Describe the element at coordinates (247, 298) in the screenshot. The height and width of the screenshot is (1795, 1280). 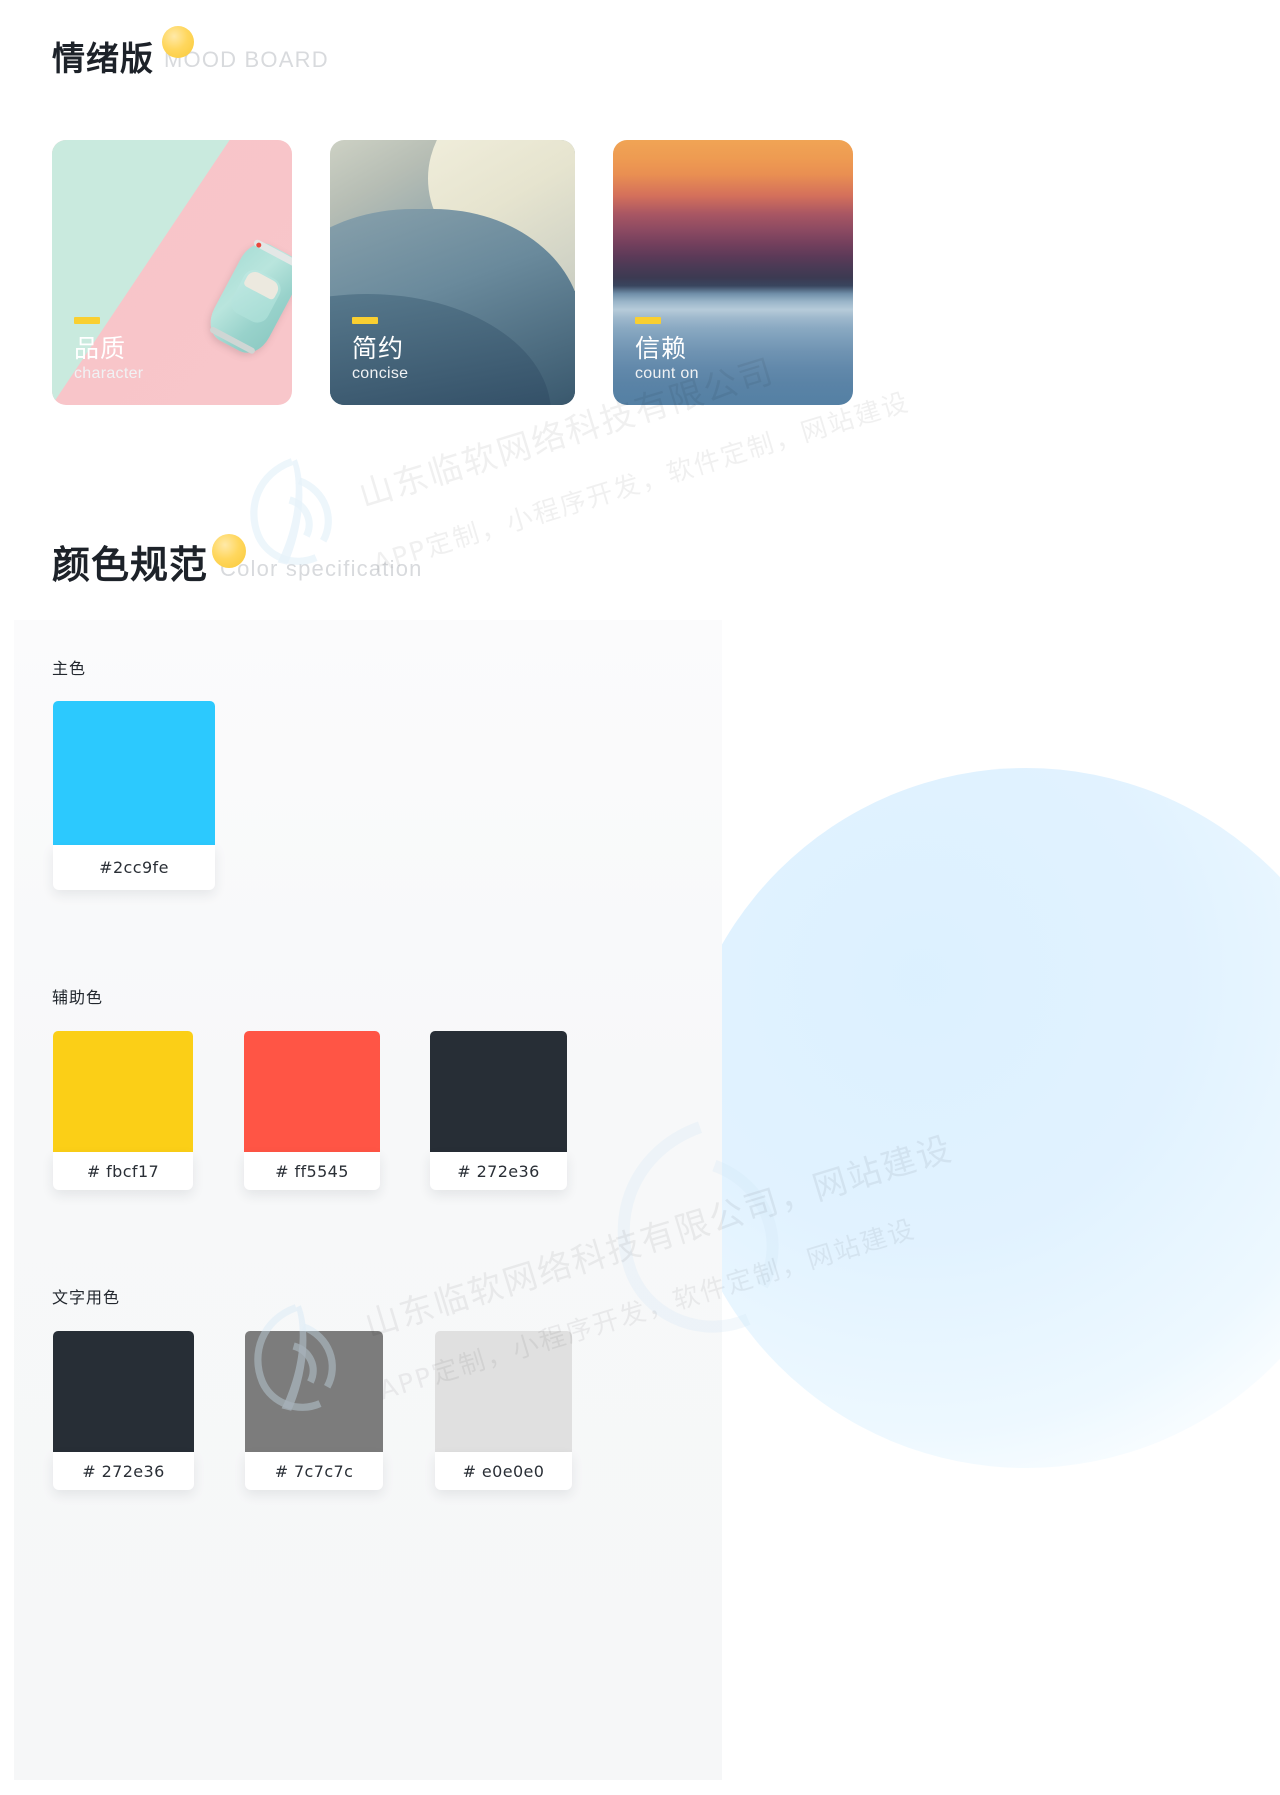
I see `toy-car-icon` at that location.